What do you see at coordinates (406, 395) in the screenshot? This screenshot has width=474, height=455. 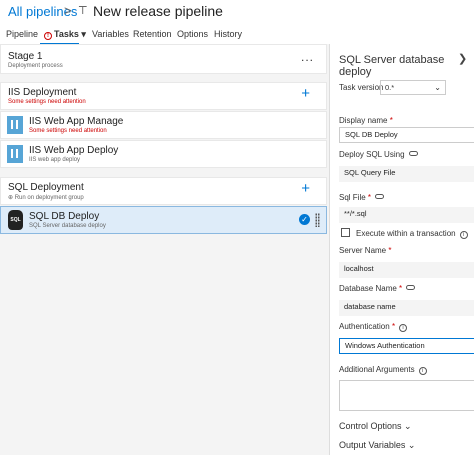 I see `additional-arguments-input` at bounding box center [406, 395].